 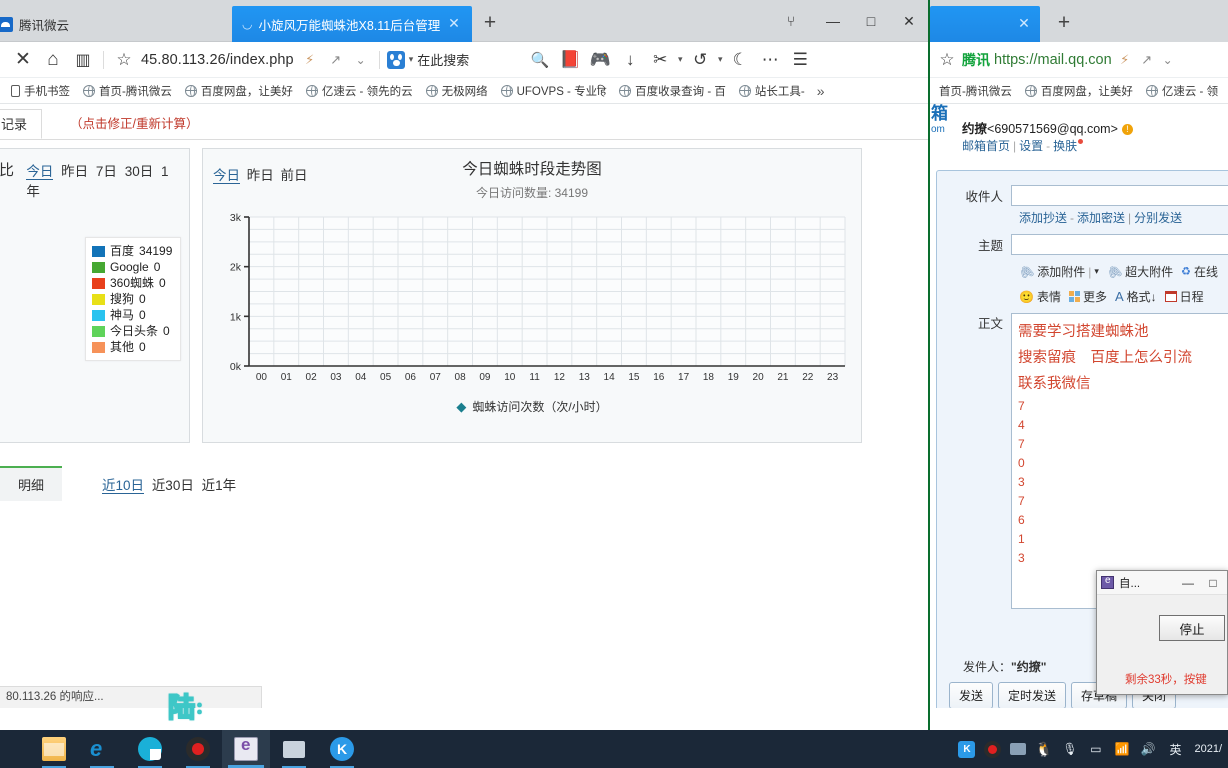 I want to click on search-icon: 🔍, so click(x=540, y=60).